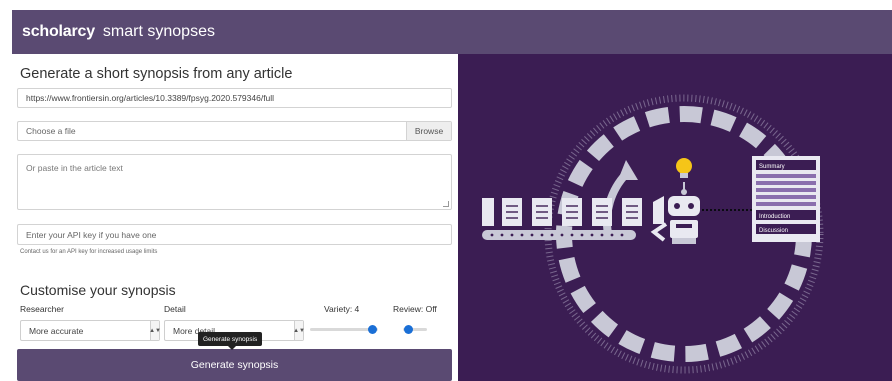 This screenshot has width=892, height=381. What do you see at coordinates (56, 330) in the screenshot?
I see `researcher-value: More accurate` at bounding box center [56, 330].